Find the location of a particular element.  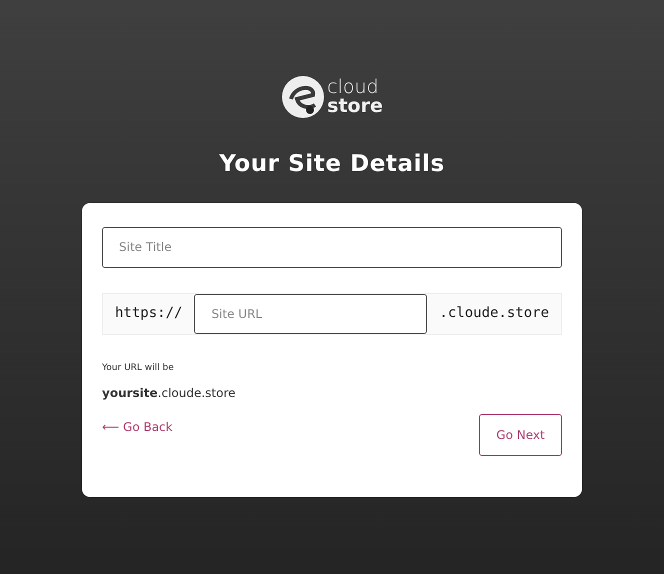

site-url-field: Site URL is located at coordinates (311, 314).